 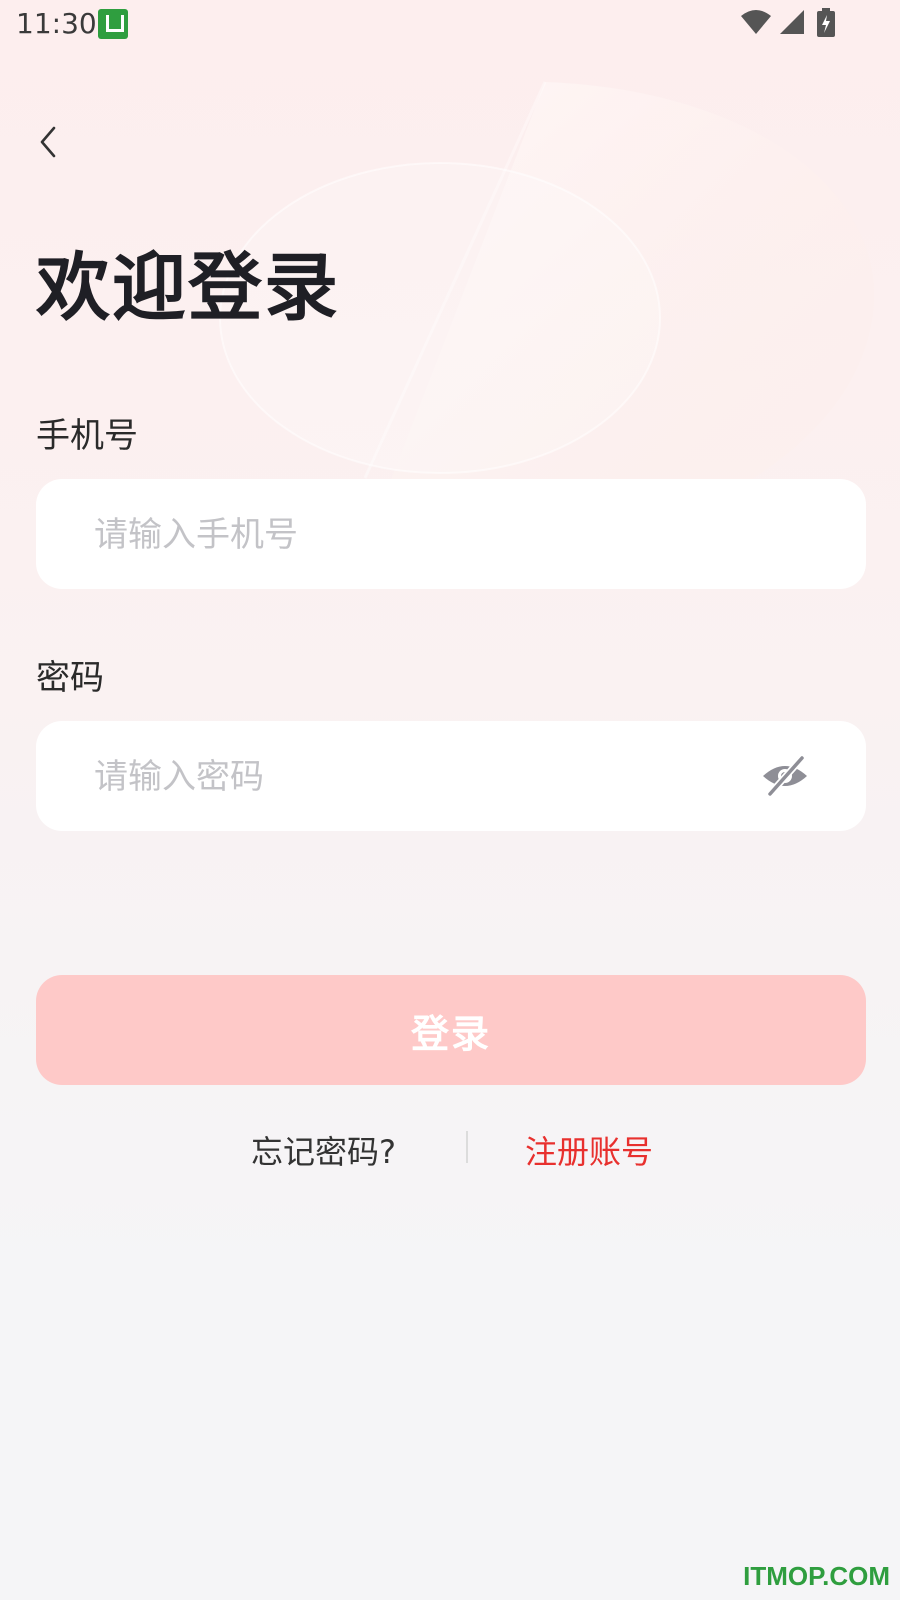 I want to click on battery-charging-icon, so click(x=826, y=22).